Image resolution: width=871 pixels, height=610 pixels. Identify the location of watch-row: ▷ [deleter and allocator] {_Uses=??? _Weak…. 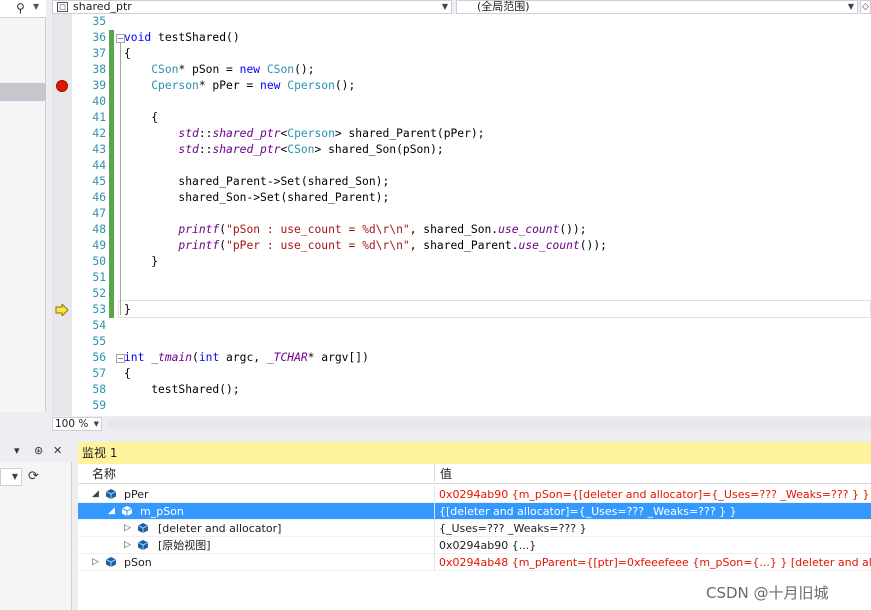
(474, 528).